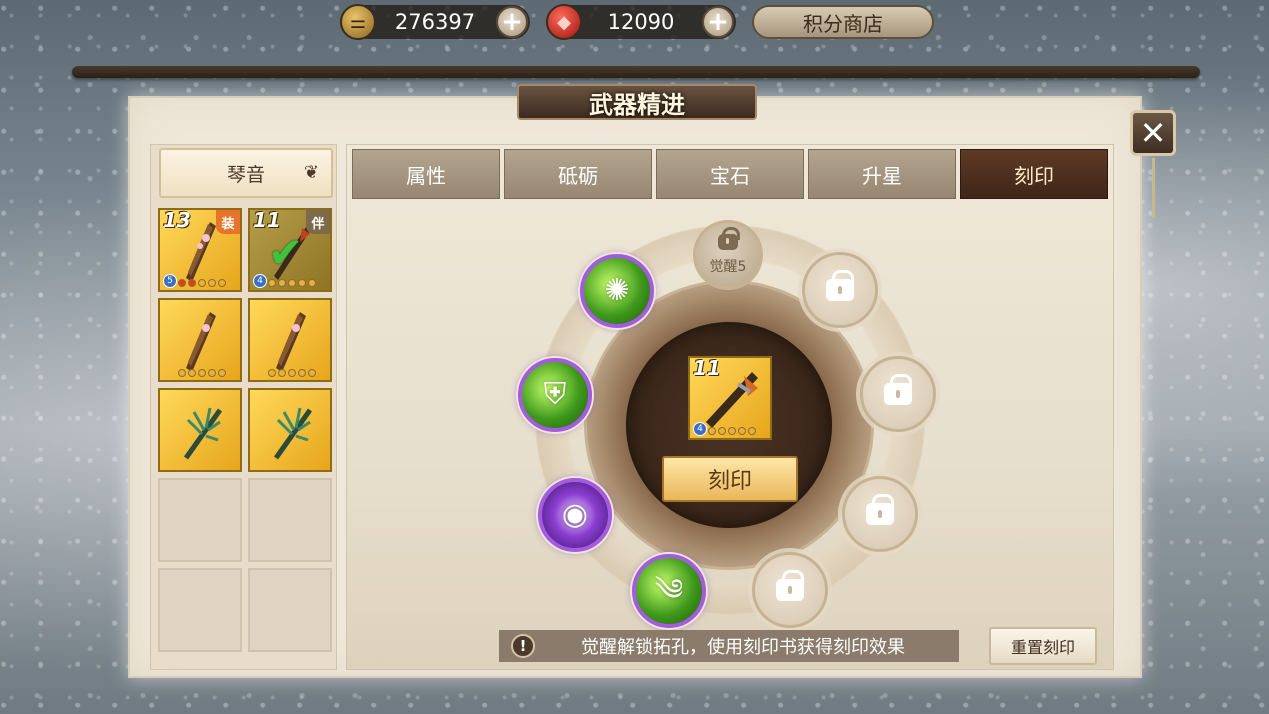  Describe the element at coordinates (718, 22) in the screenshot. I see `add-gem-button: +` at that location.